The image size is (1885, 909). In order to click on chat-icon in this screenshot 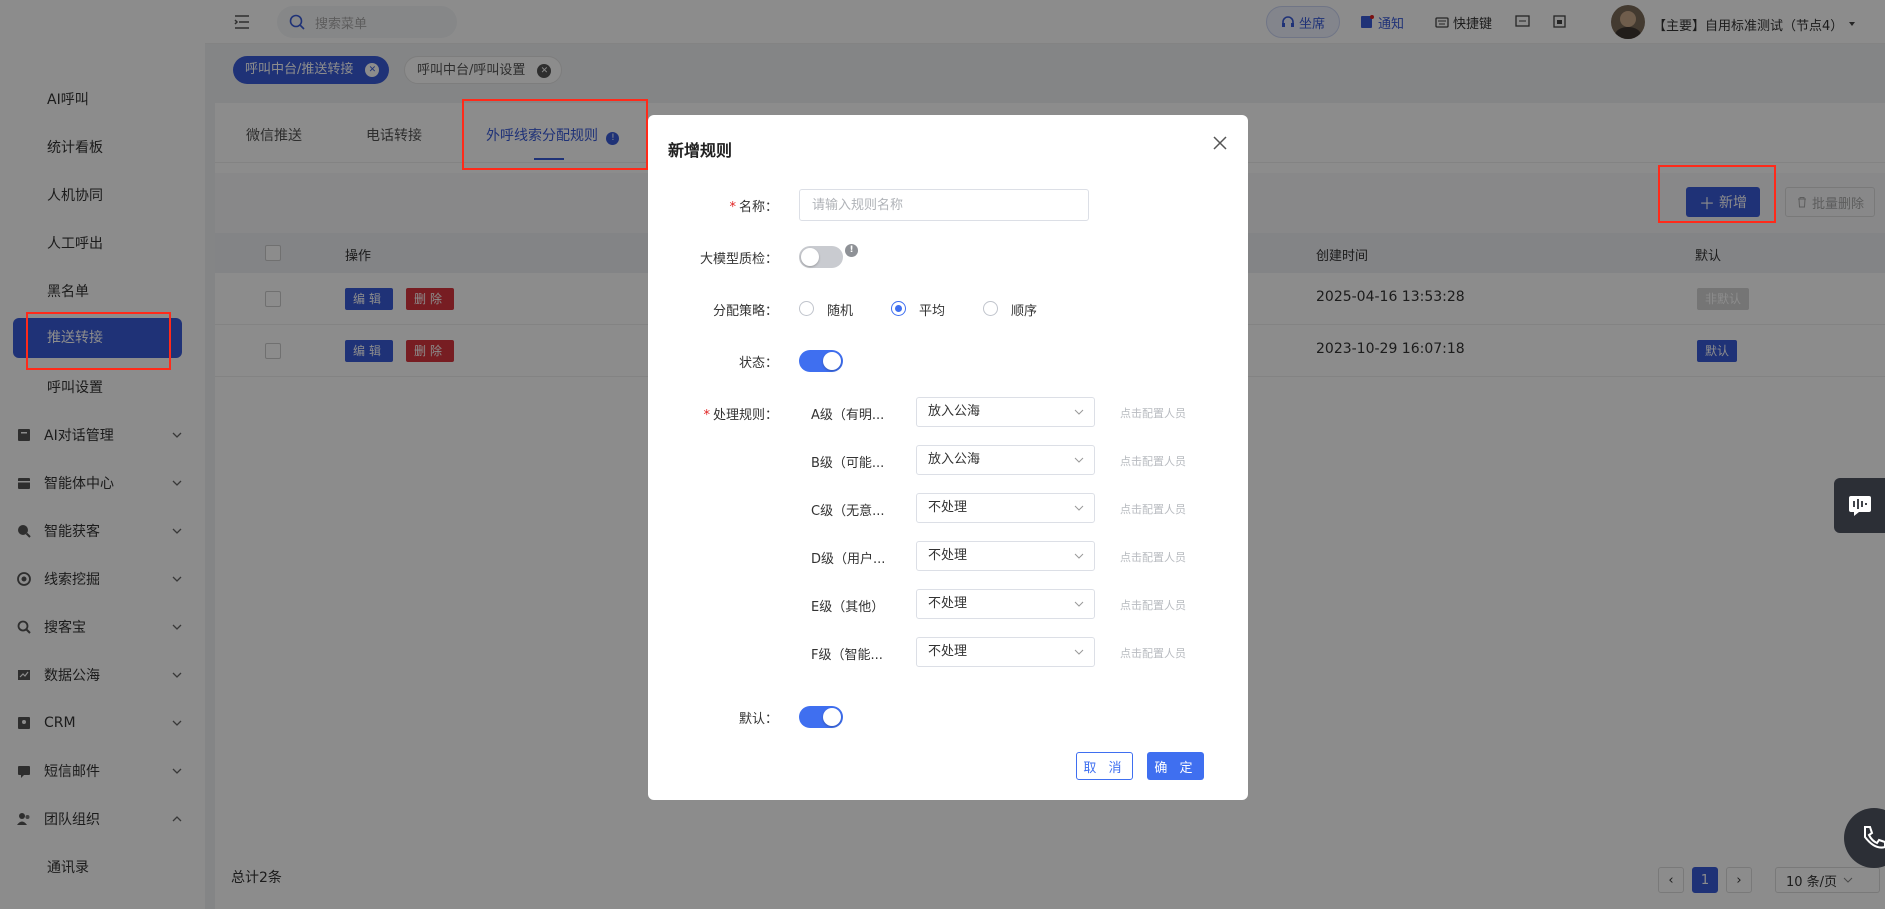, I will do `click(1859, 505)`.